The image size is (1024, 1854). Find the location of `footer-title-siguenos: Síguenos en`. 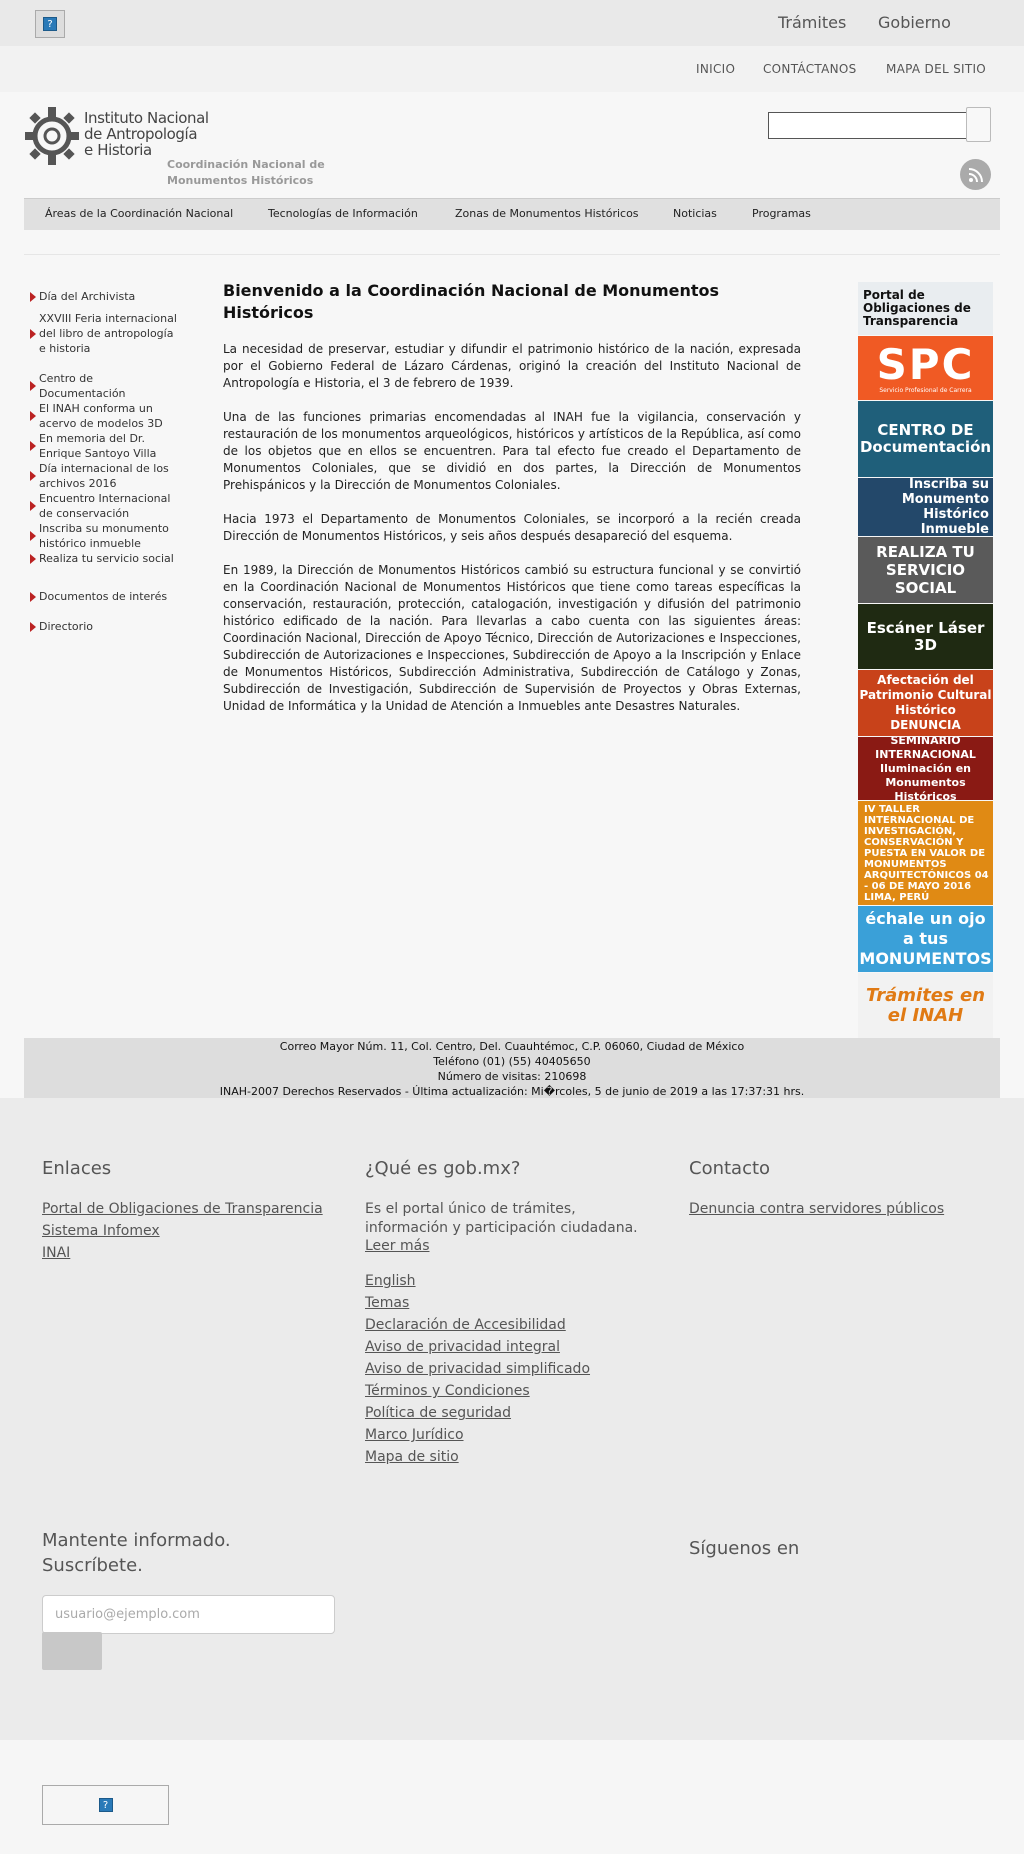

footer-title-siguenos: Síguenos en is located at coordinates (744, 1548).